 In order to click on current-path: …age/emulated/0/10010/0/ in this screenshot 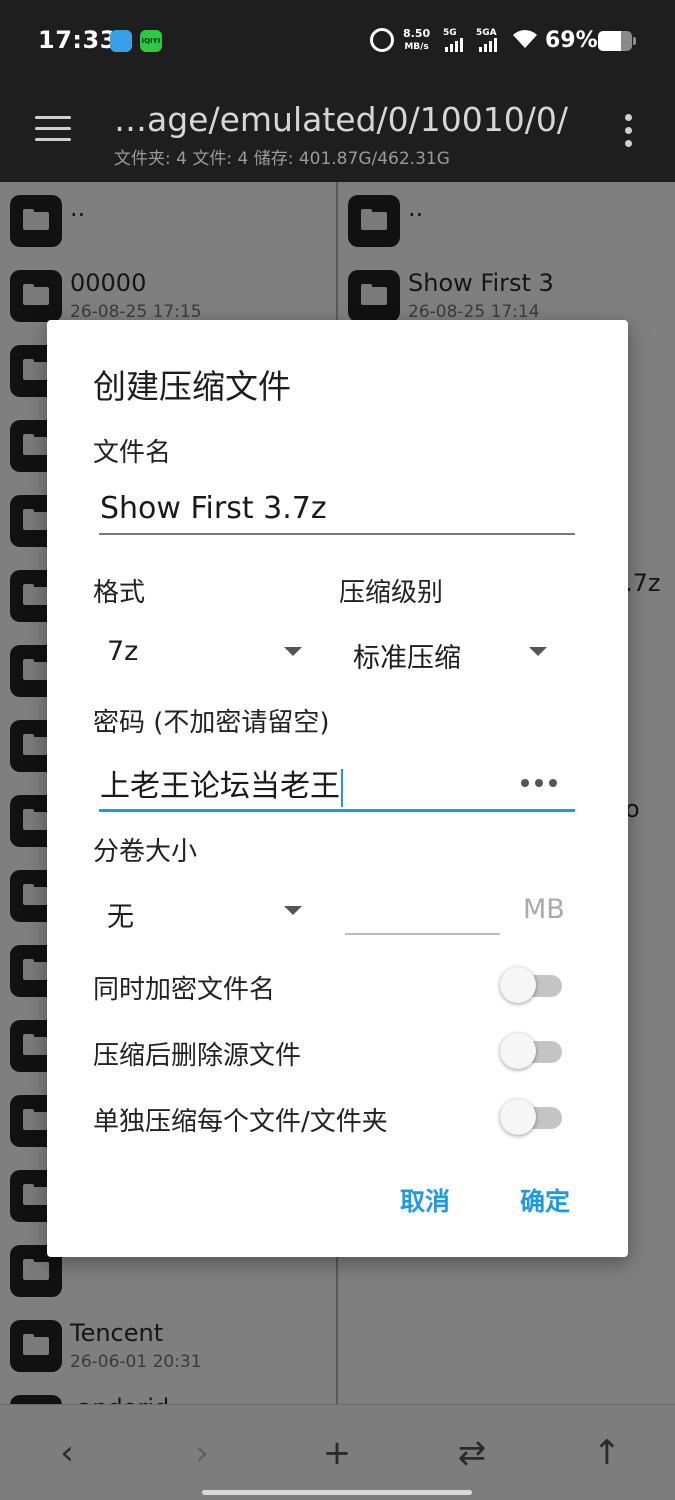, I will do `click(341, 119)`.